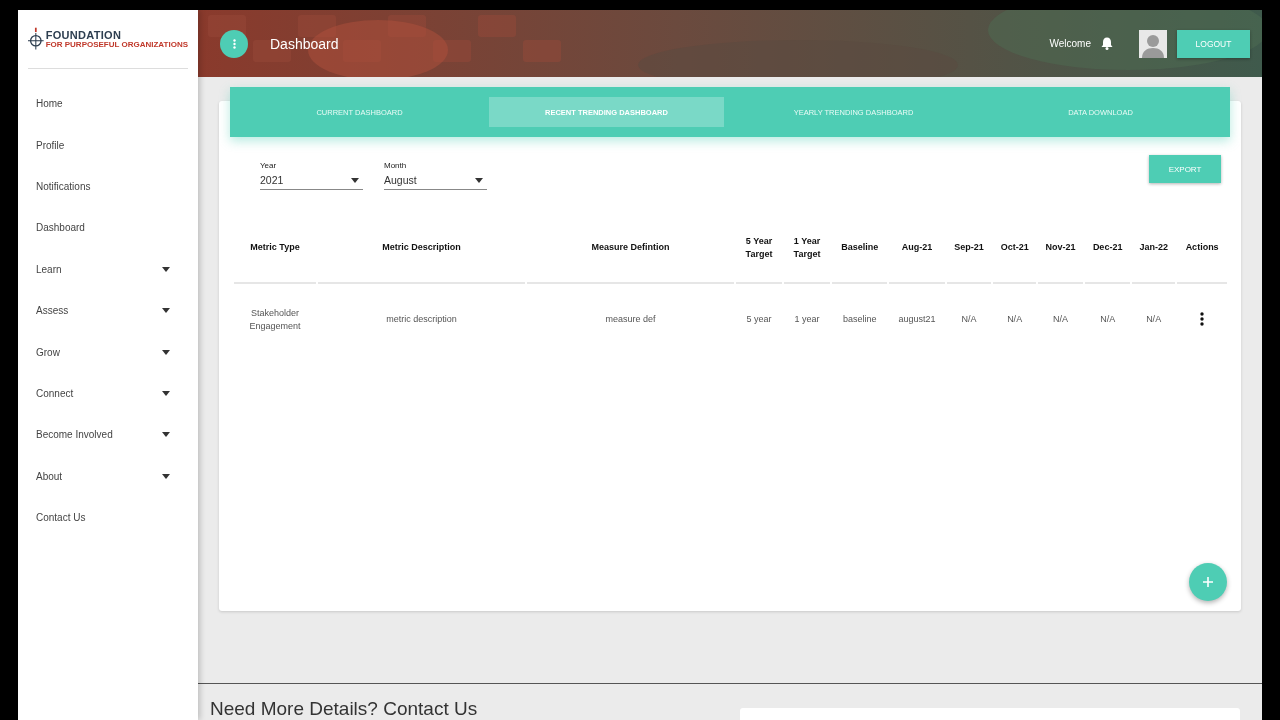  Describe the element at coordinates (759, 320) in the screenshot. I see `table-cell-text: 5 year` at that location.